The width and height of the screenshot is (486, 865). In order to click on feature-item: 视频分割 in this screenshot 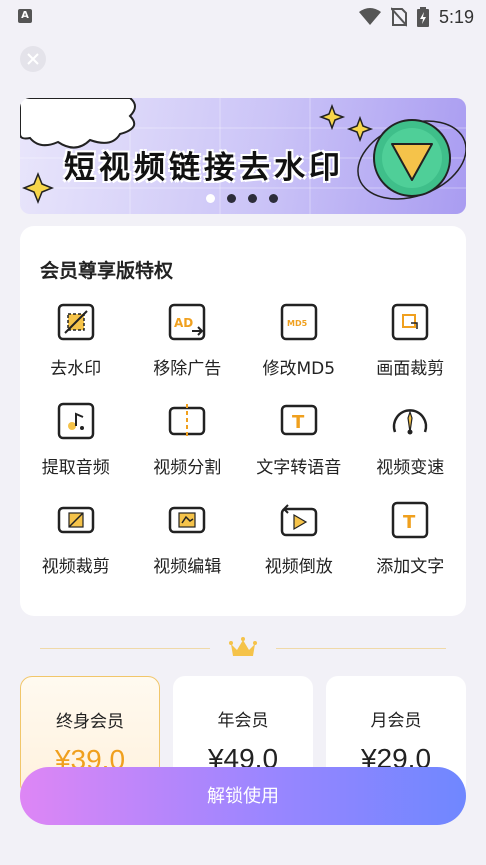, I will do `click(188, 439)`.